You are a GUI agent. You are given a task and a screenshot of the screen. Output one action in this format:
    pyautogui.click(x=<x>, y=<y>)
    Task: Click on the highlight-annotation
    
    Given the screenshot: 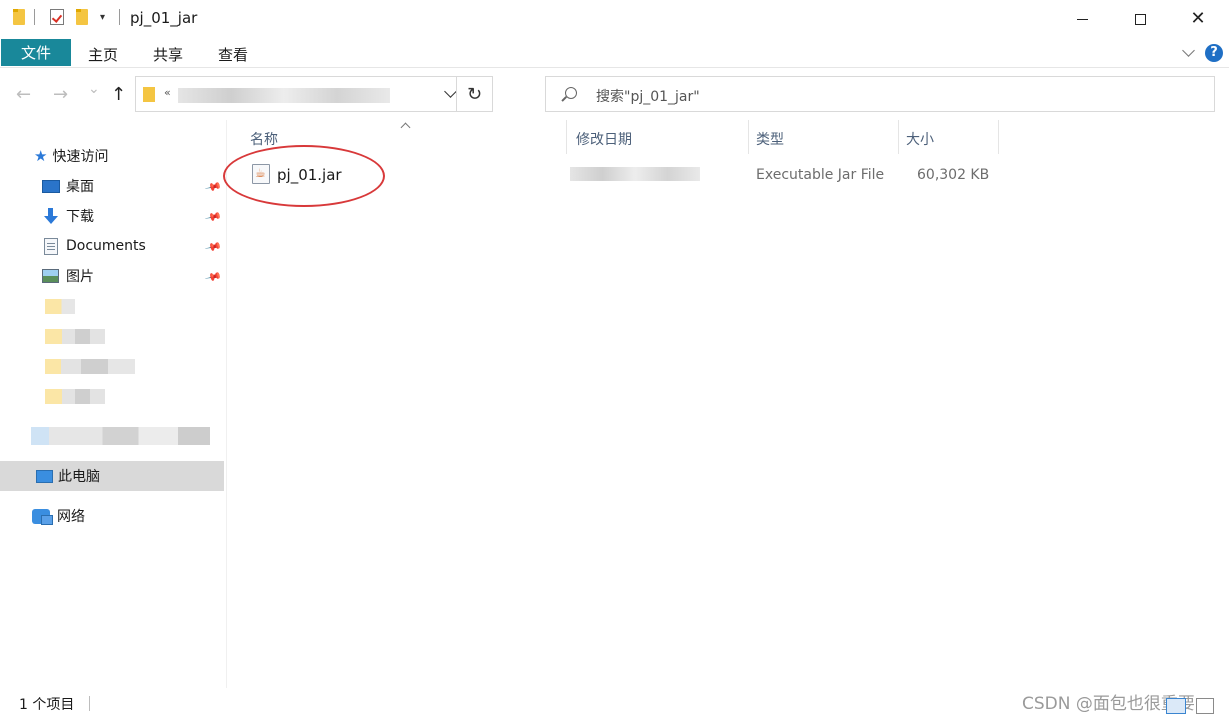 What is the action you would take?
    pyautogui.click(x=304, y=176)
    